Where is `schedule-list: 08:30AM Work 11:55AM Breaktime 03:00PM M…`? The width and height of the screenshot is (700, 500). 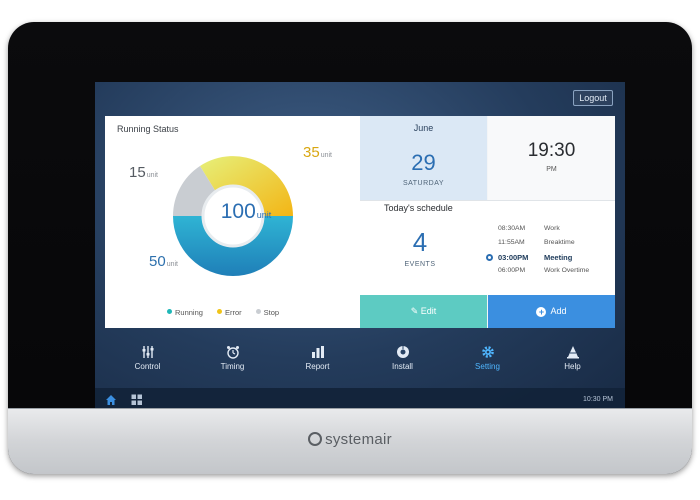 schedule-list: 08:30AM Work 11:55AM Breaktime 03:00PM M… is located at coordinates (548, 251).